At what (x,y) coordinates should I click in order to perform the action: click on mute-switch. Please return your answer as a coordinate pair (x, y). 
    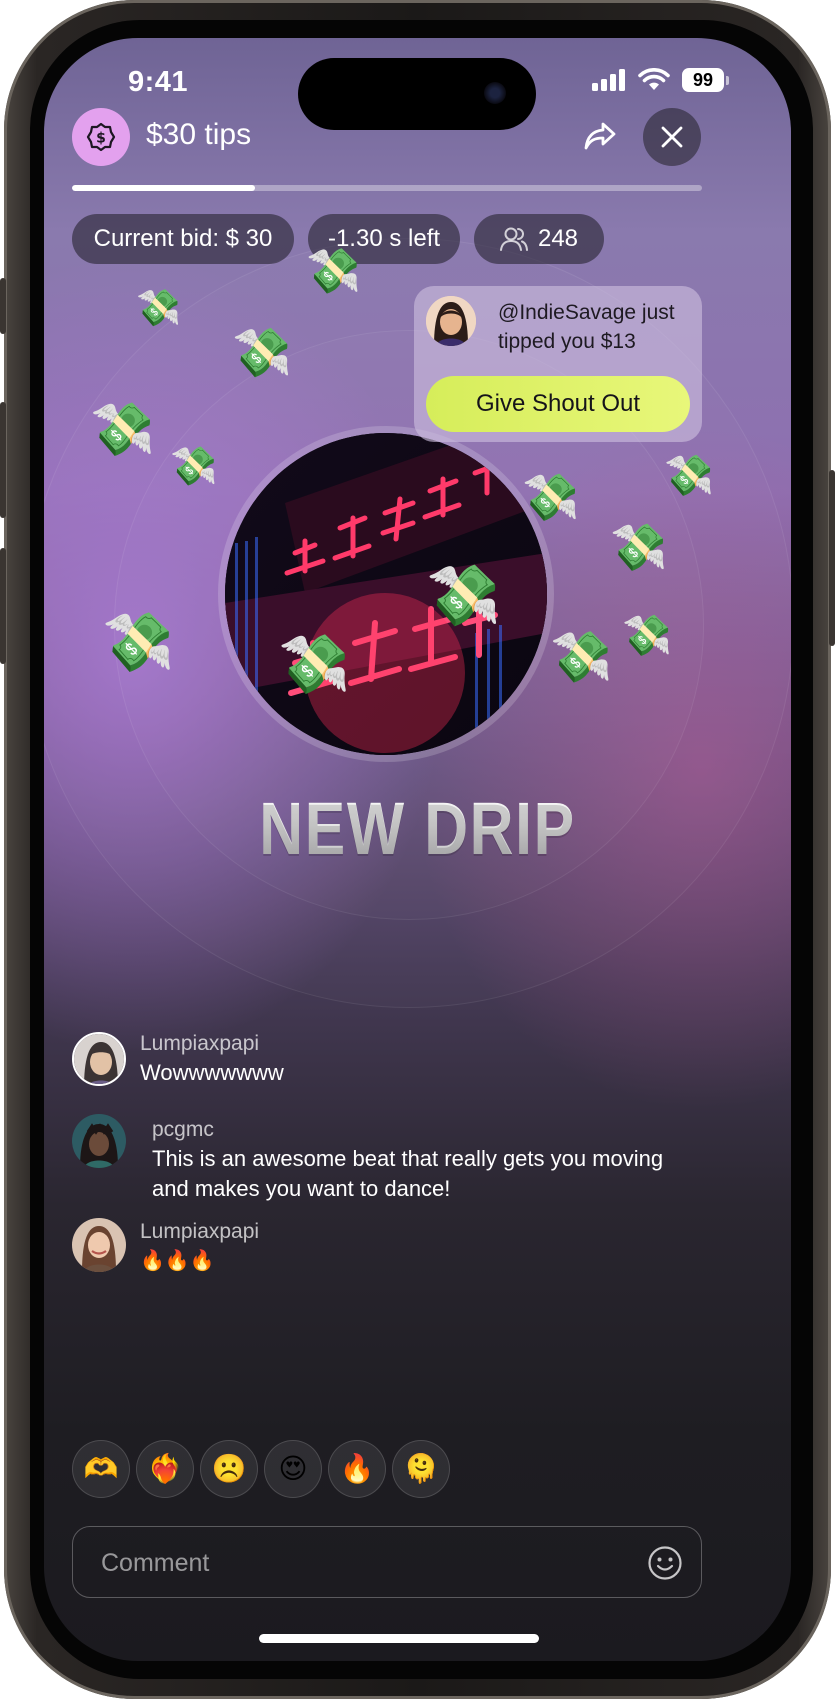
    Looking at the image, I should click on (3, 306).